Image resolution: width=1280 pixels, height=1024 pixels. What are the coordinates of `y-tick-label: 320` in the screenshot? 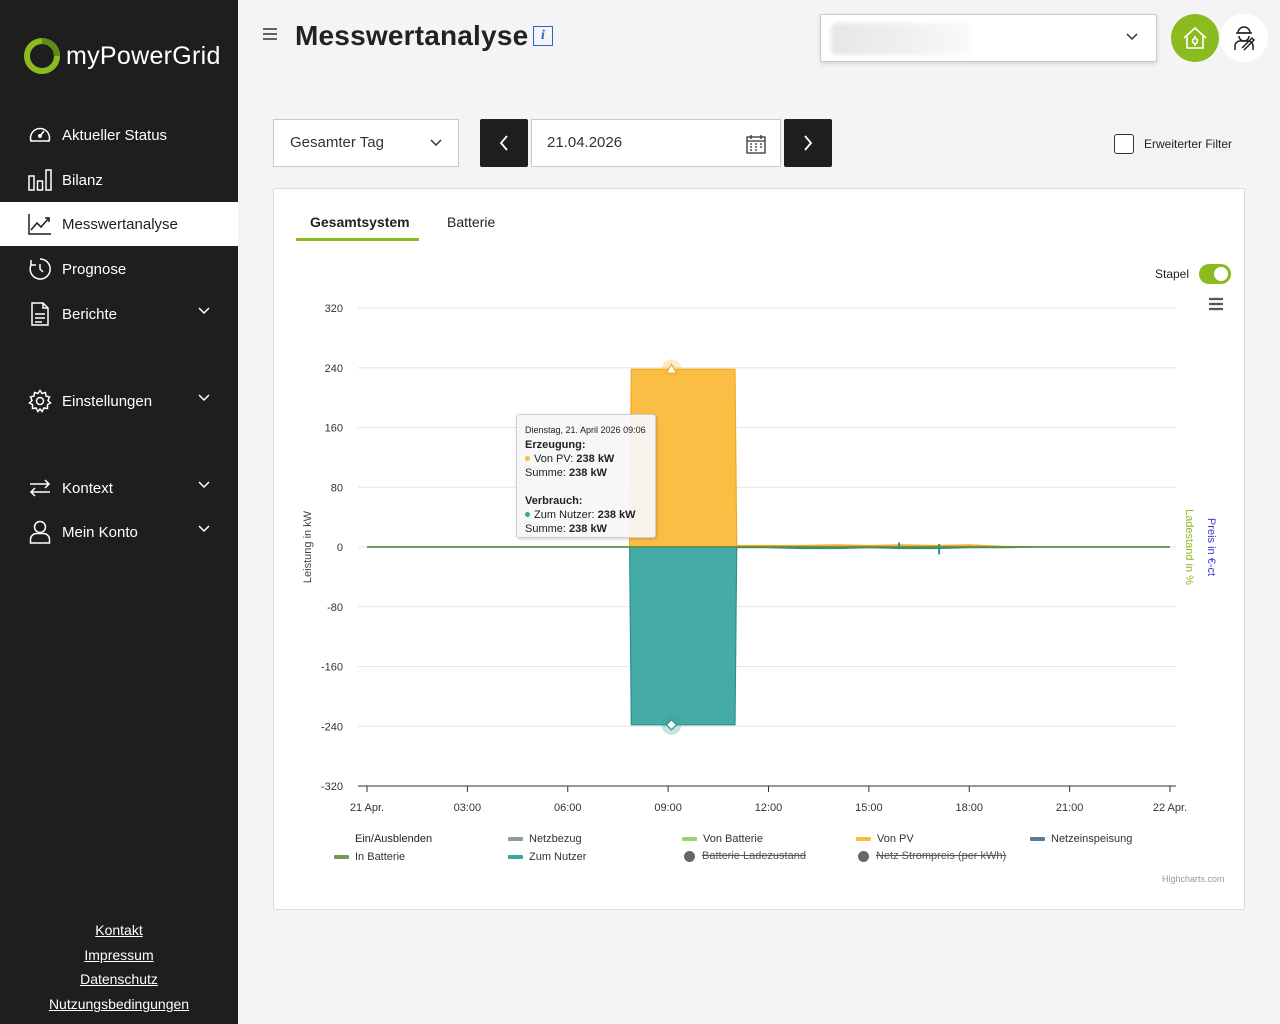 It's located at (334, 309).